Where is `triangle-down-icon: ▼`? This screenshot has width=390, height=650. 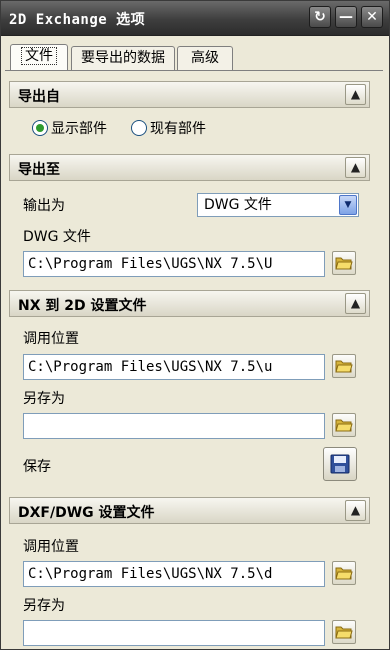
triangle-down-icon: ▼ is located at coordinates (348, 205).